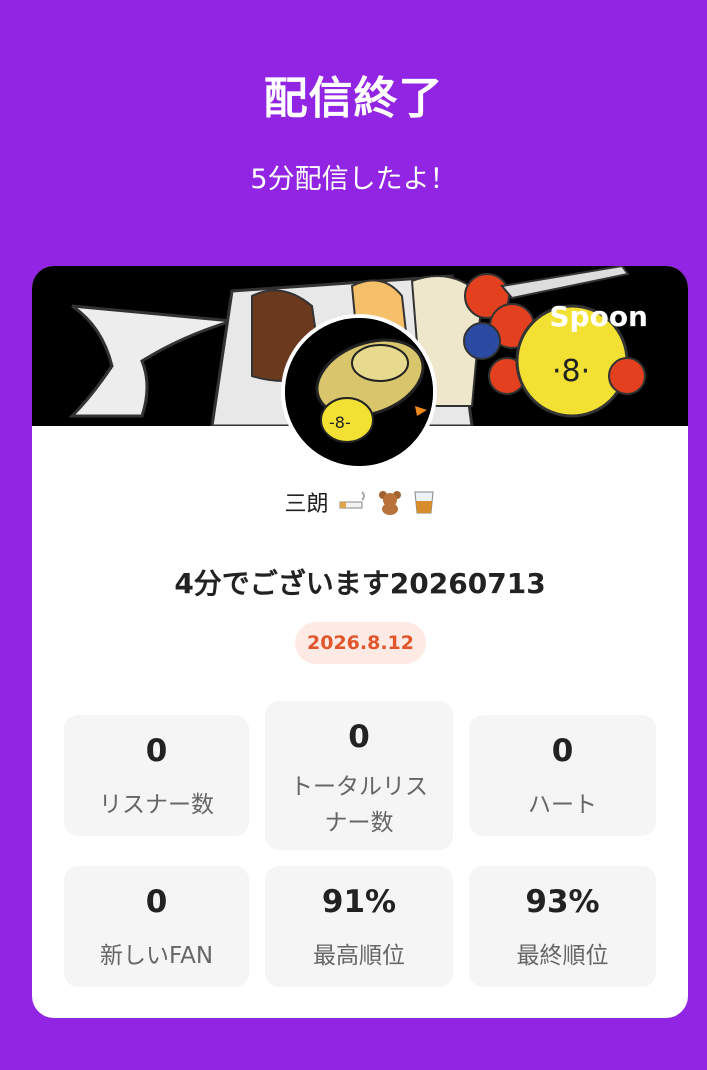 The image size is (707, 1070). What do you see at coordinates (353, 98) in the screenshot?
I see `page-title: 配信終了` at bounding box center [353, 98].